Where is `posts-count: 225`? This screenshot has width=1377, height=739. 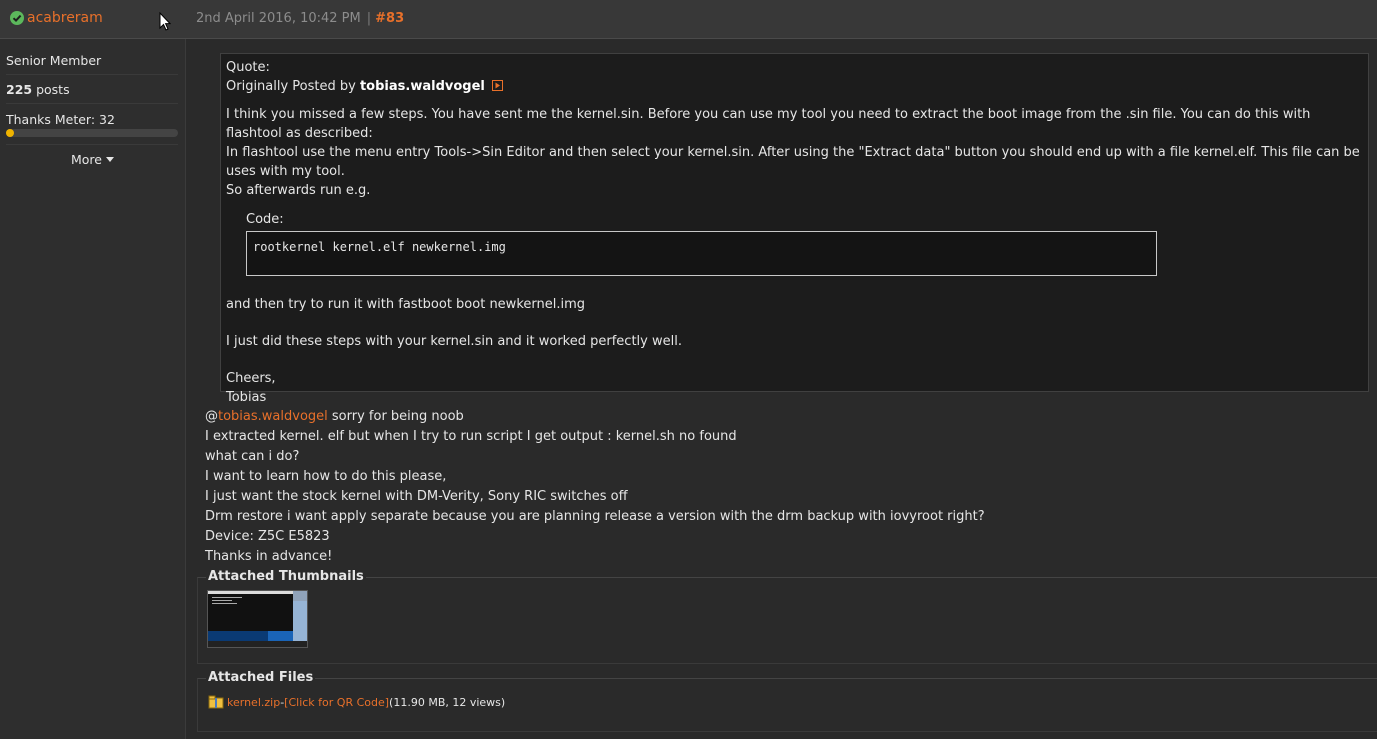 posts-count: 225 is located at coordinates (19, 89).